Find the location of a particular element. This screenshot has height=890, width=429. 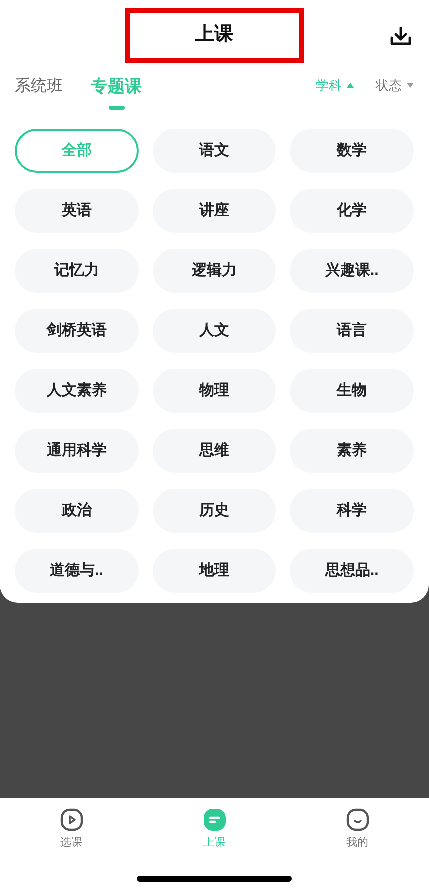

subject-chip: 化学 is located at coordinates (352, 211).